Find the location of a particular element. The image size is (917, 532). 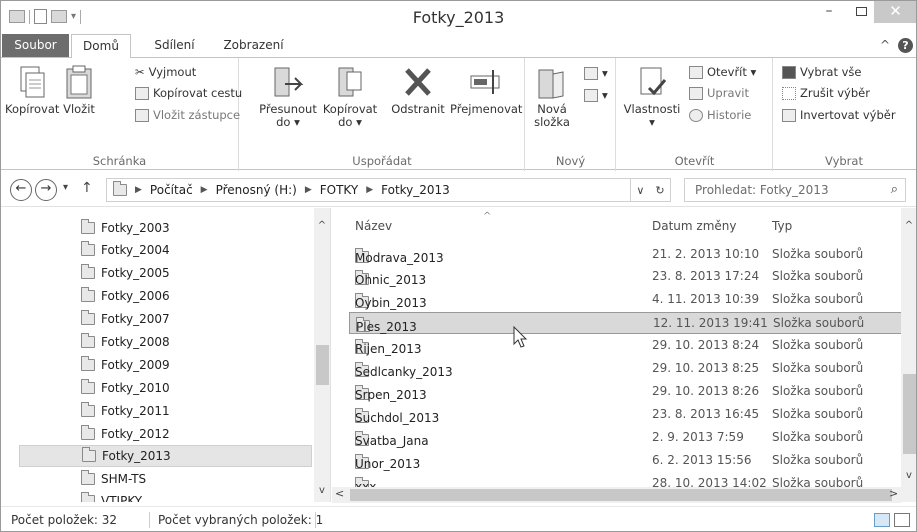

file-row: Svatba_Jana 2. 9. 2013 7:59 Složka souborů is located at coordinates (627, 438).